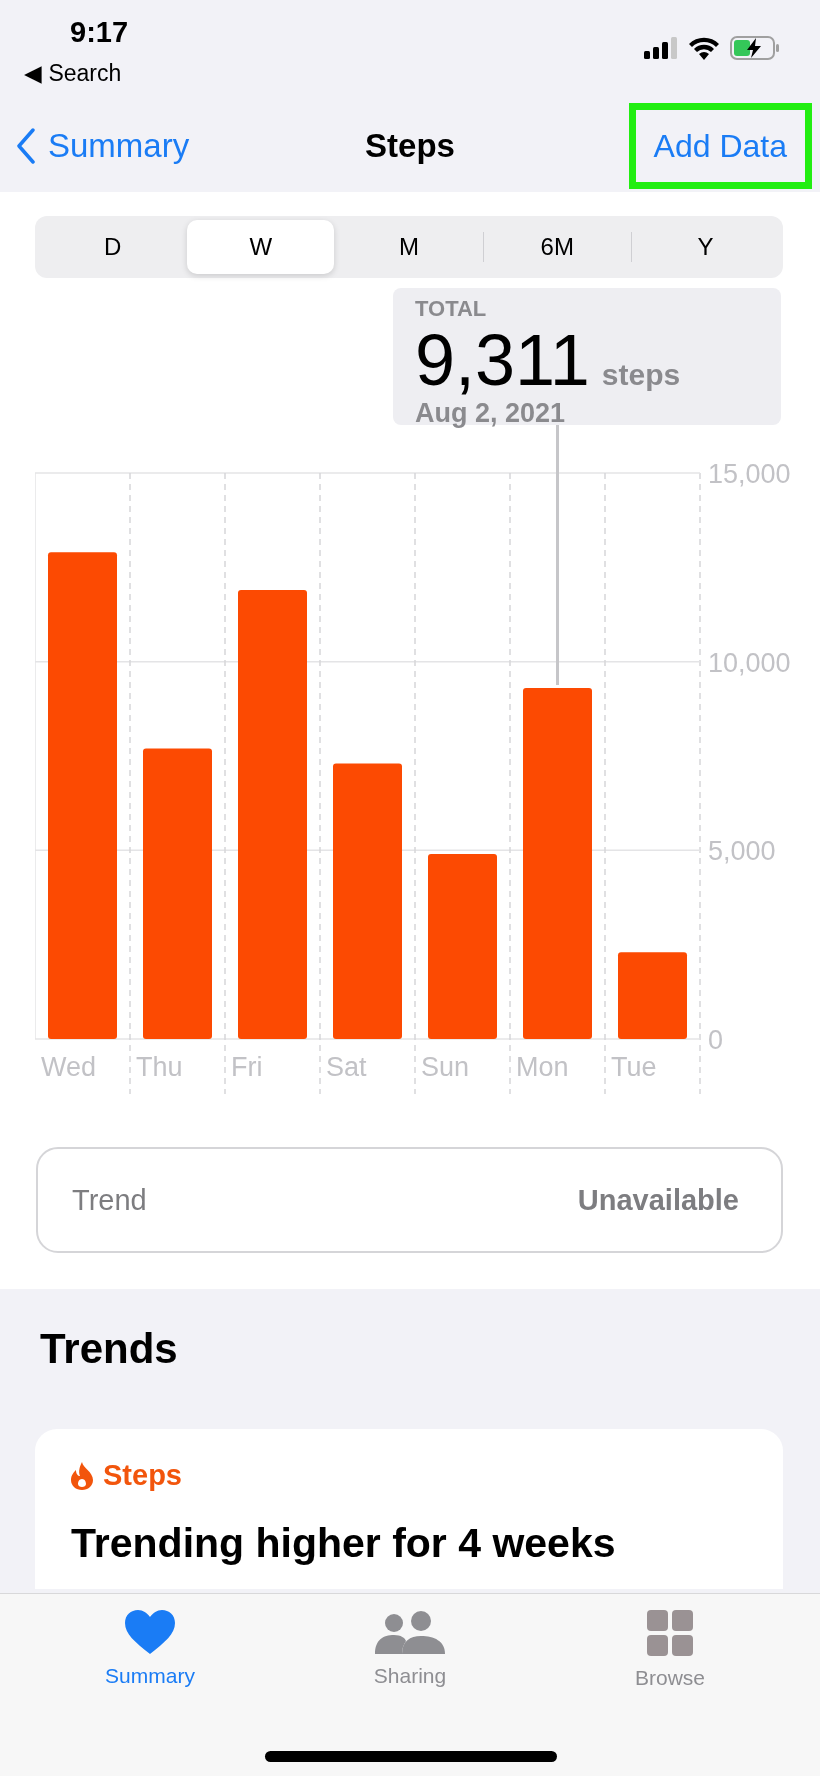  Describe the element at coordinates (749, 662) in the screenshot. I see `axis-label: 10,000` at that location.